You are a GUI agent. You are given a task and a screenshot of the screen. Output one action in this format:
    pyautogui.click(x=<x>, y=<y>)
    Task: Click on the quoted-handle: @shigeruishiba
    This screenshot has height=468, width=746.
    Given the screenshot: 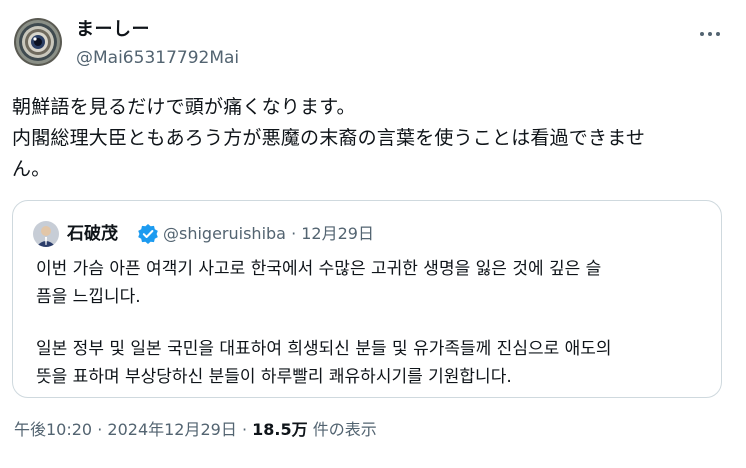 What is the action you would take?
    pyautogui.click(x=224, y=233)
    